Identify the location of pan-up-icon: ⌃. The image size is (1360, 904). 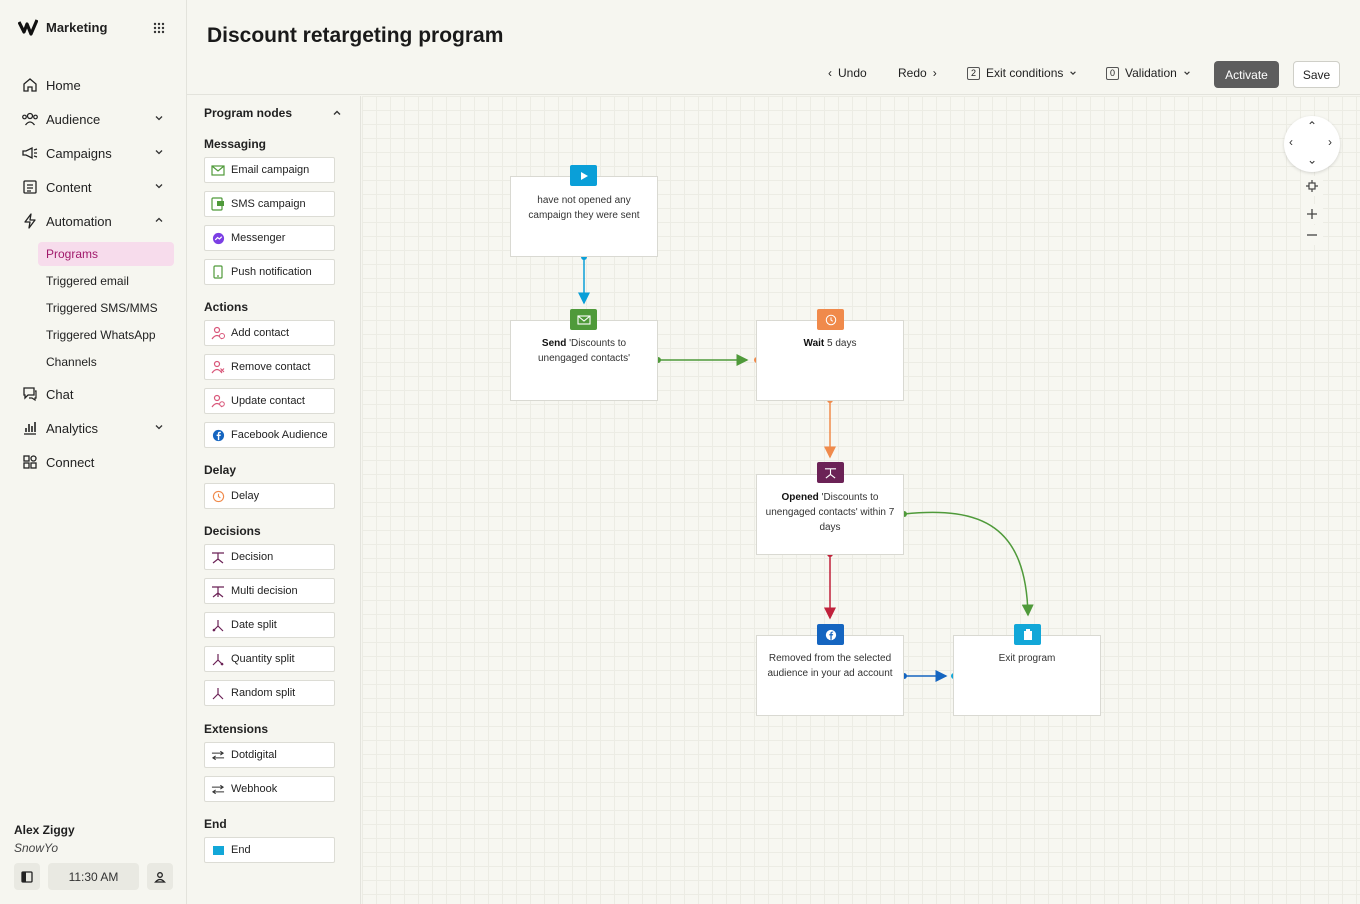
(1312, 126).